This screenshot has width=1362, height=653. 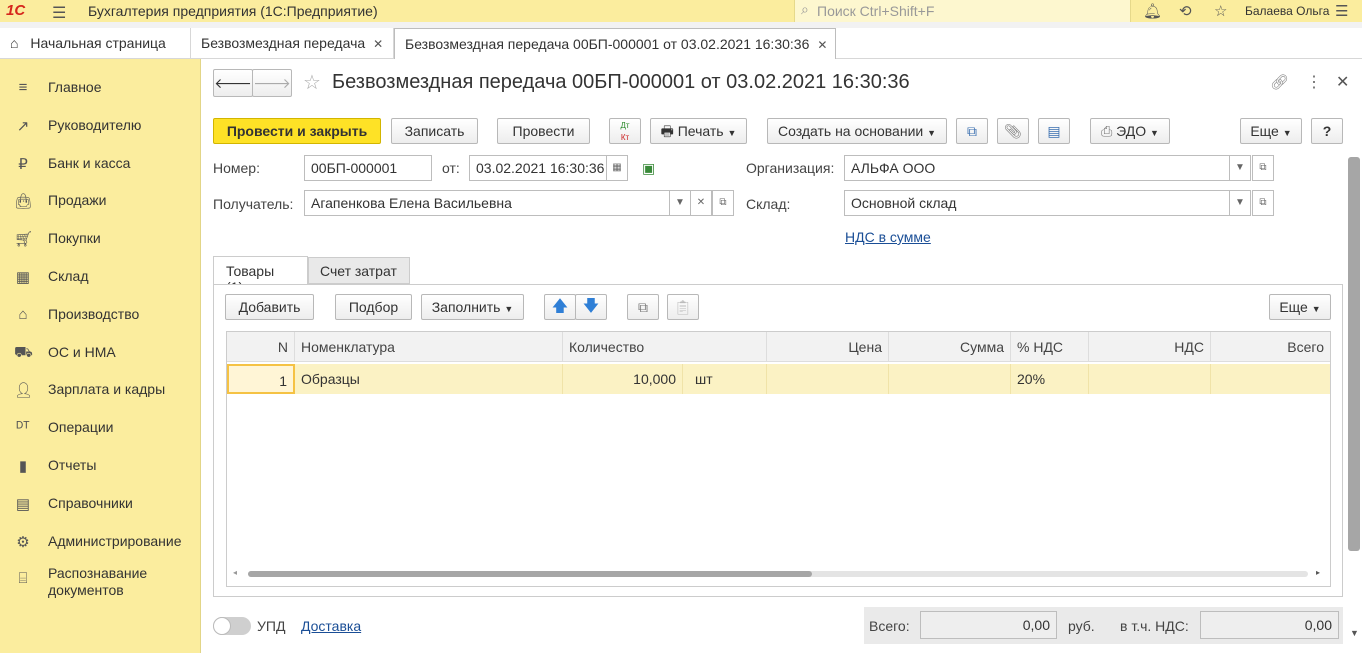 What do you see at coordinates (1037, 168) in the screenshot?
I see `organization-field: АЛЬФА ООО` at bounding box center [1037, 168].